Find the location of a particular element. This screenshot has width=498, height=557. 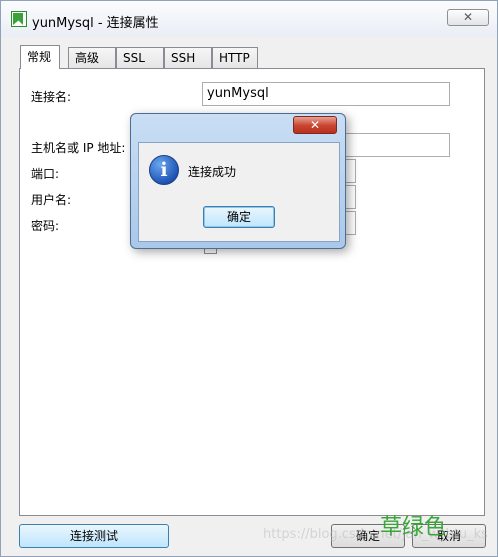

host-label: 主机名或 IP 地址: is located at coordinates (78, 148).